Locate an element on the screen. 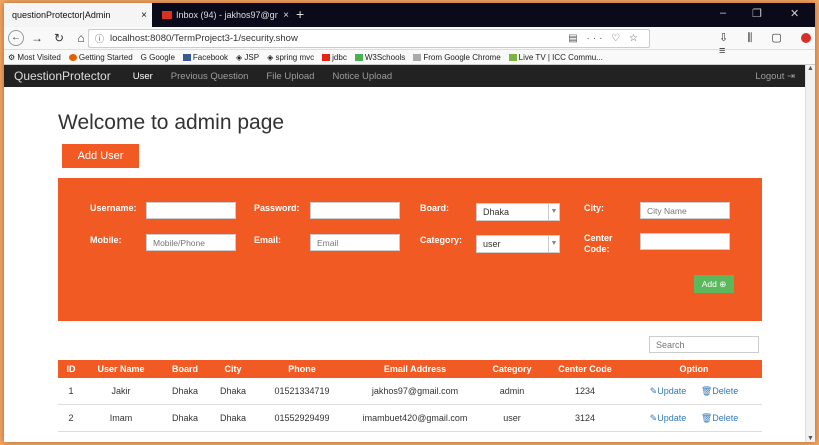 This screenshot has height=445, width=819. cell-id: 2 is located at coordinates (71, 418).